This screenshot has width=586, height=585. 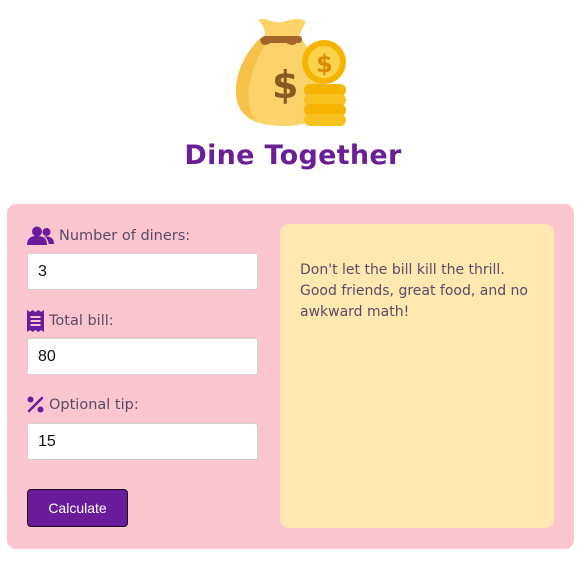 What do you see at coordinates (142, 356) in the screenshot?
I see `bill-input` at bounding box center [142, 356].